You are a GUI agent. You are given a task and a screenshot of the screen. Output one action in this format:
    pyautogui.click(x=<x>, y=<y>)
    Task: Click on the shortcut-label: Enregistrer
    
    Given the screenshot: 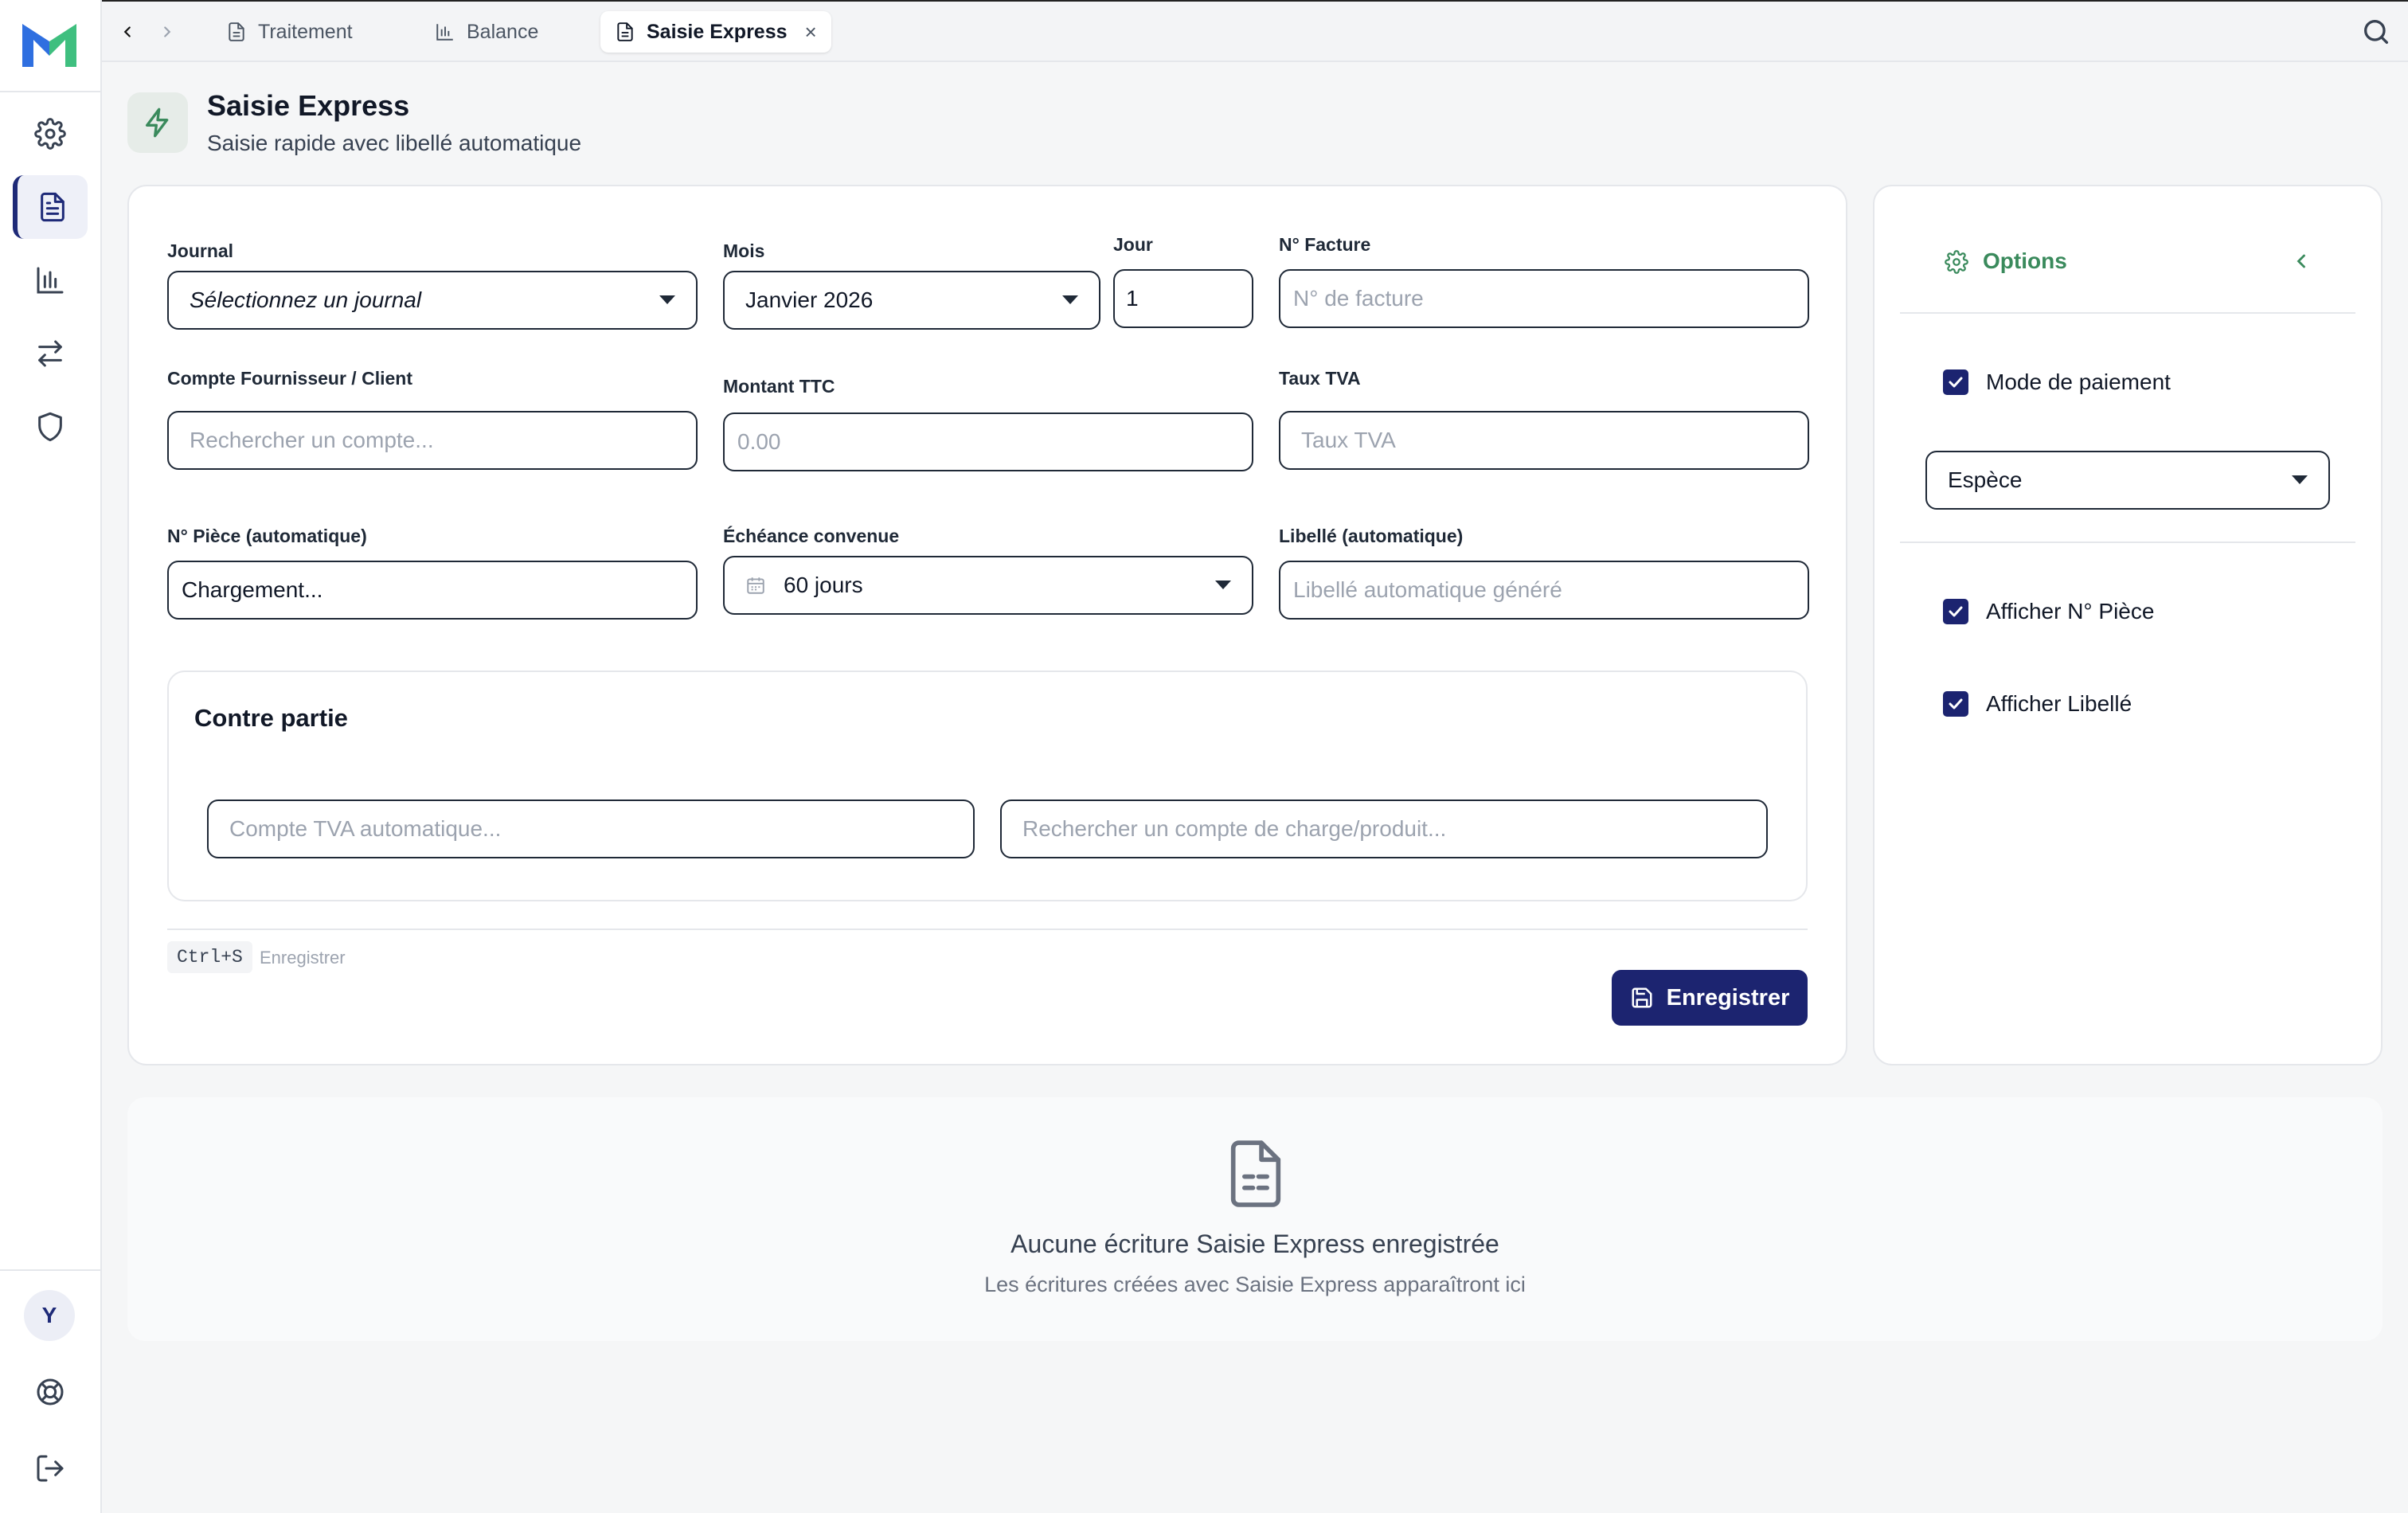 What is the action you would take?
    pyautogui.click(x=303, y=958)
    